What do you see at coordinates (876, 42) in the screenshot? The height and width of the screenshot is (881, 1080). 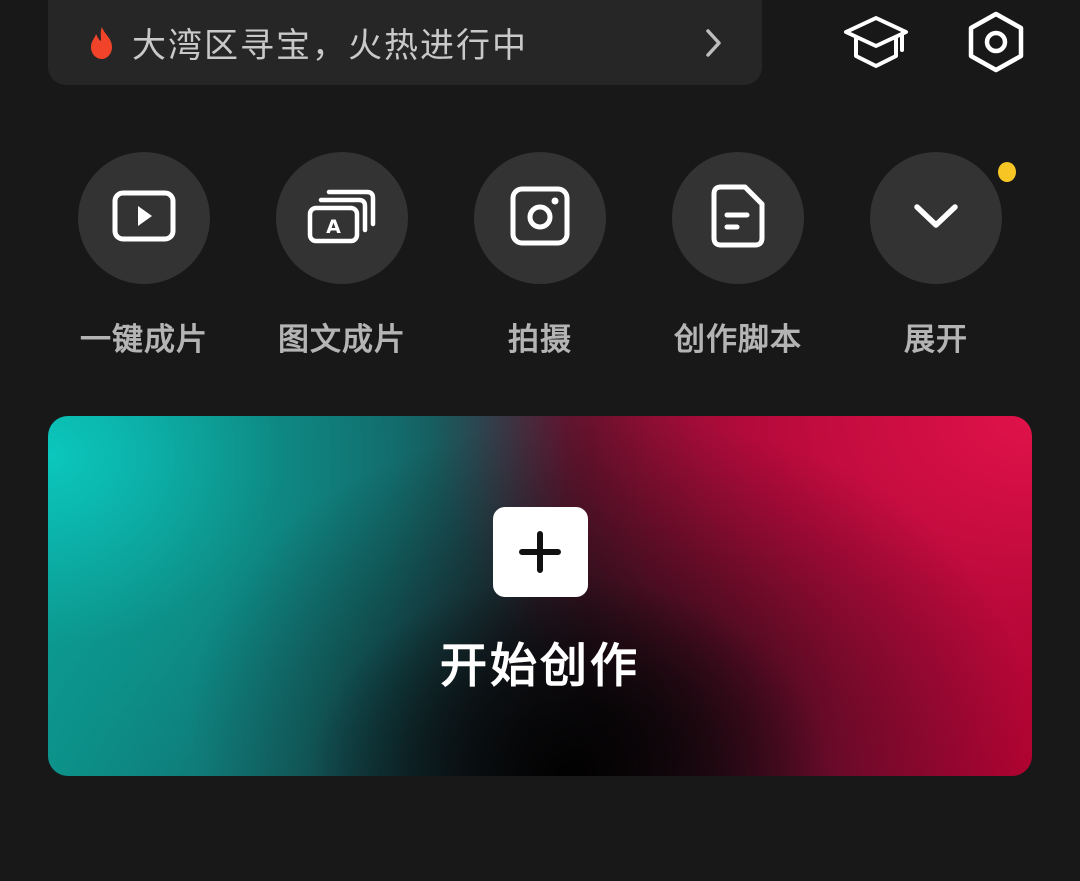 I see `graduation-cap-icon` at bounding box center [876, 42].